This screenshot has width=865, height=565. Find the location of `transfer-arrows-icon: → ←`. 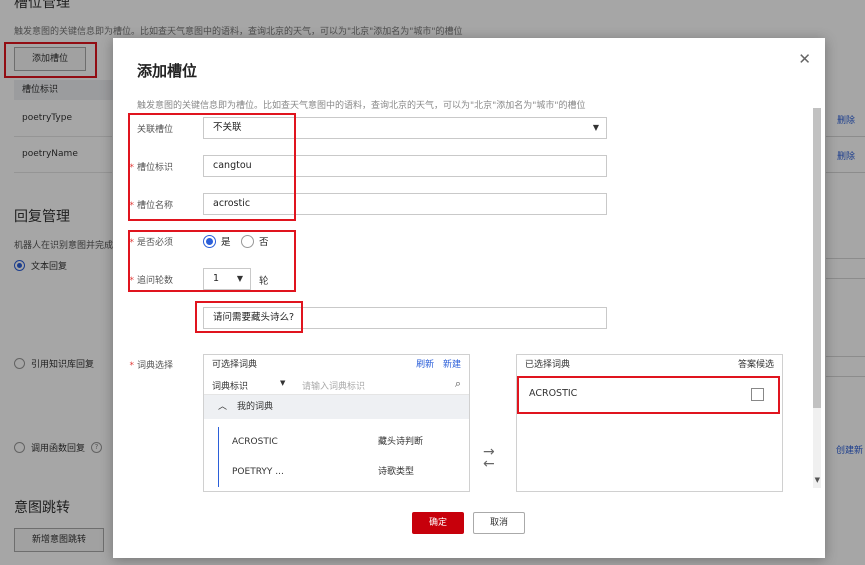

transfer-arrows-icon: → ← is located at coordinates (489, 458).